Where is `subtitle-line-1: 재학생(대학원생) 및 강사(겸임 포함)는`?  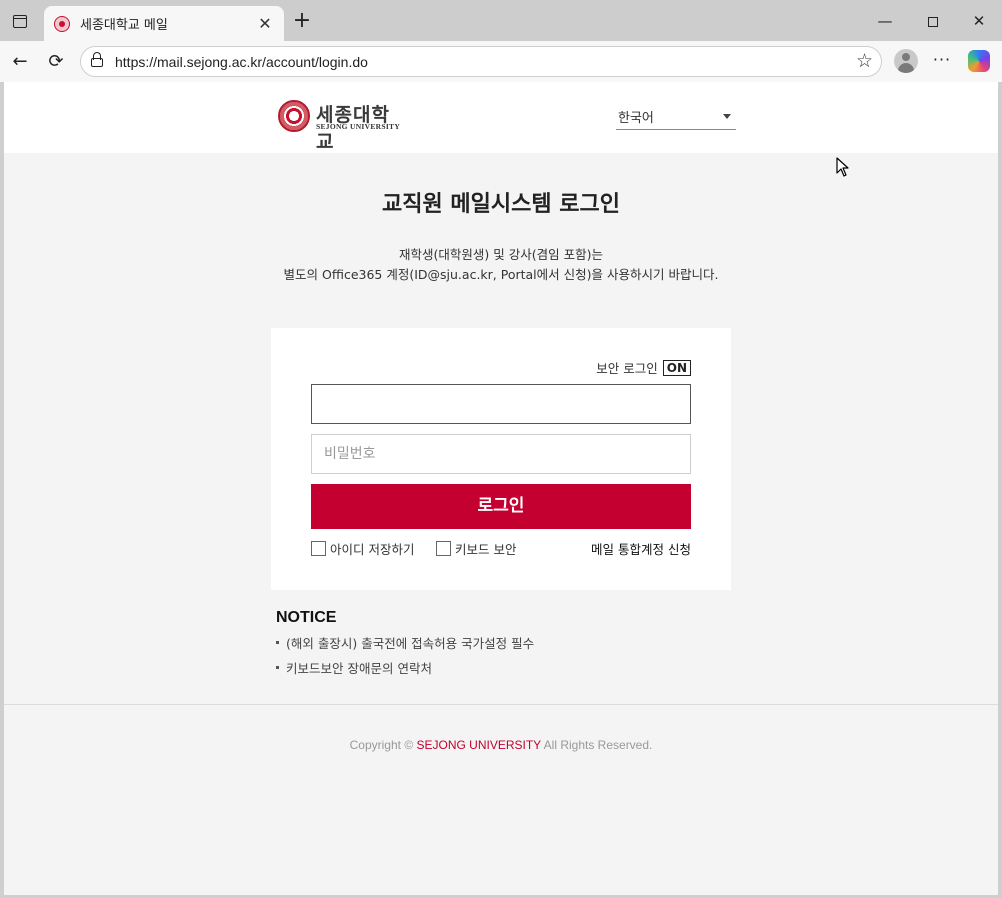 subtitle-line-1: 재학생(대학원생) 및 강사(겸임 포함)는 is located at coordinates (501, 254).